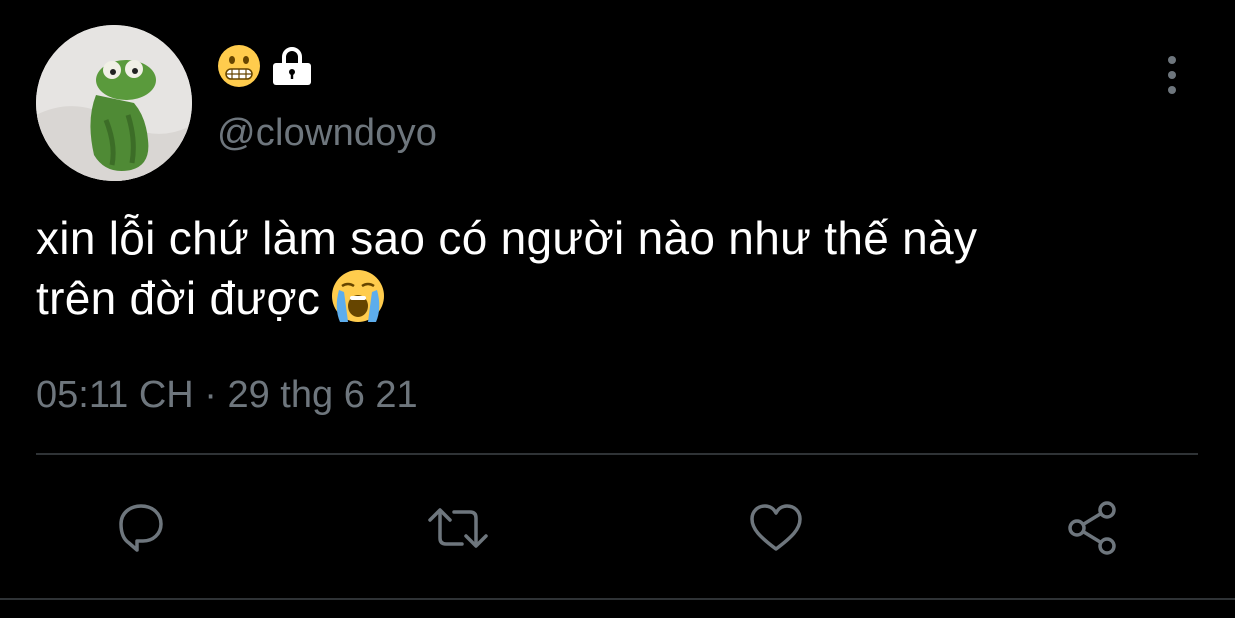  Describe the element at coordinates (617, 454) in the screenshot. I see `divider` at that location.